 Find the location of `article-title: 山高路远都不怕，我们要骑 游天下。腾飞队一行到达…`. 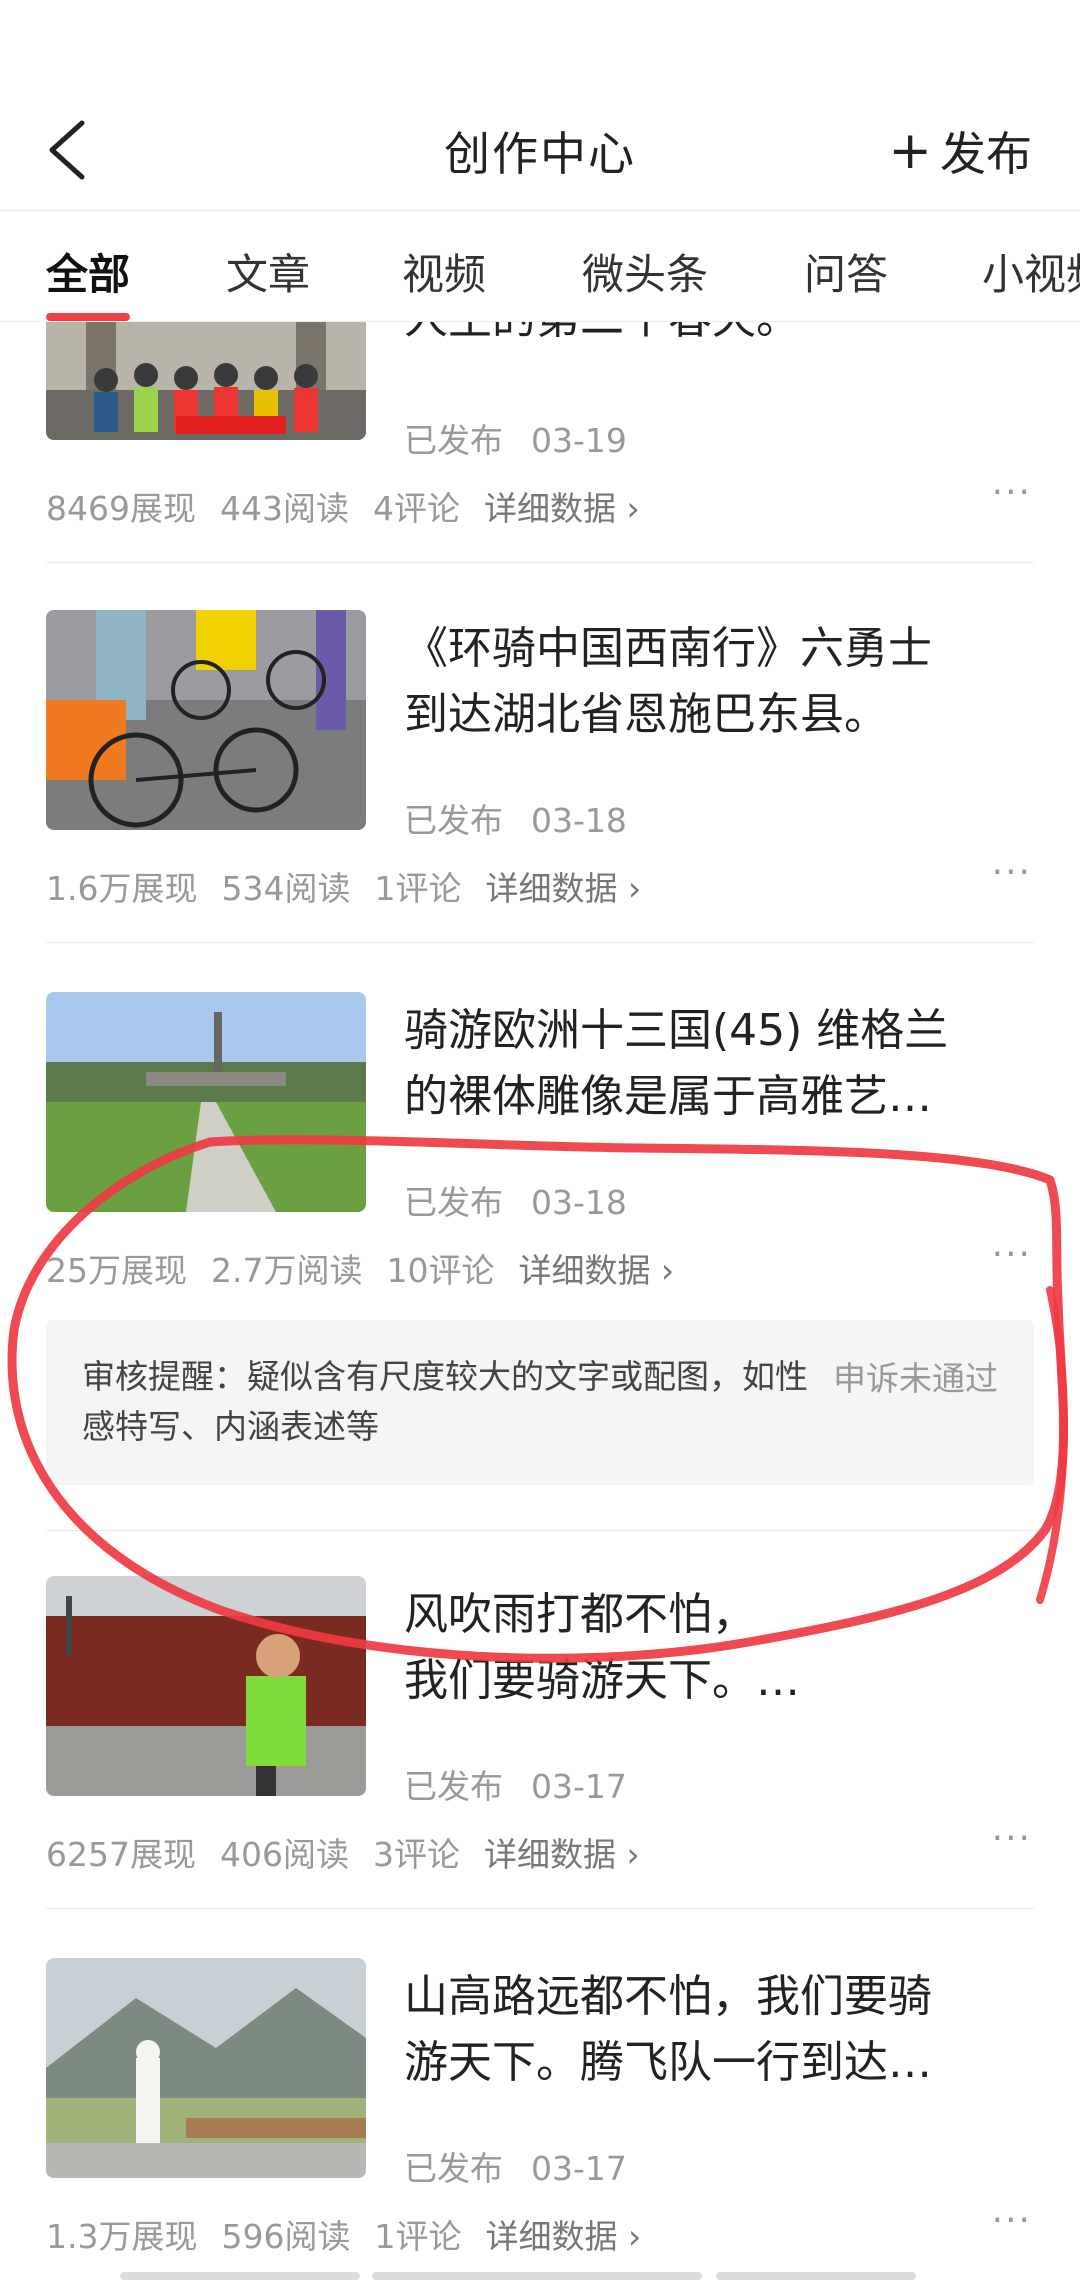

article-title: 山高路远都不怕，我们要骑 游天下。腾飞队一行到达… is located at coordinates (714, 2030).